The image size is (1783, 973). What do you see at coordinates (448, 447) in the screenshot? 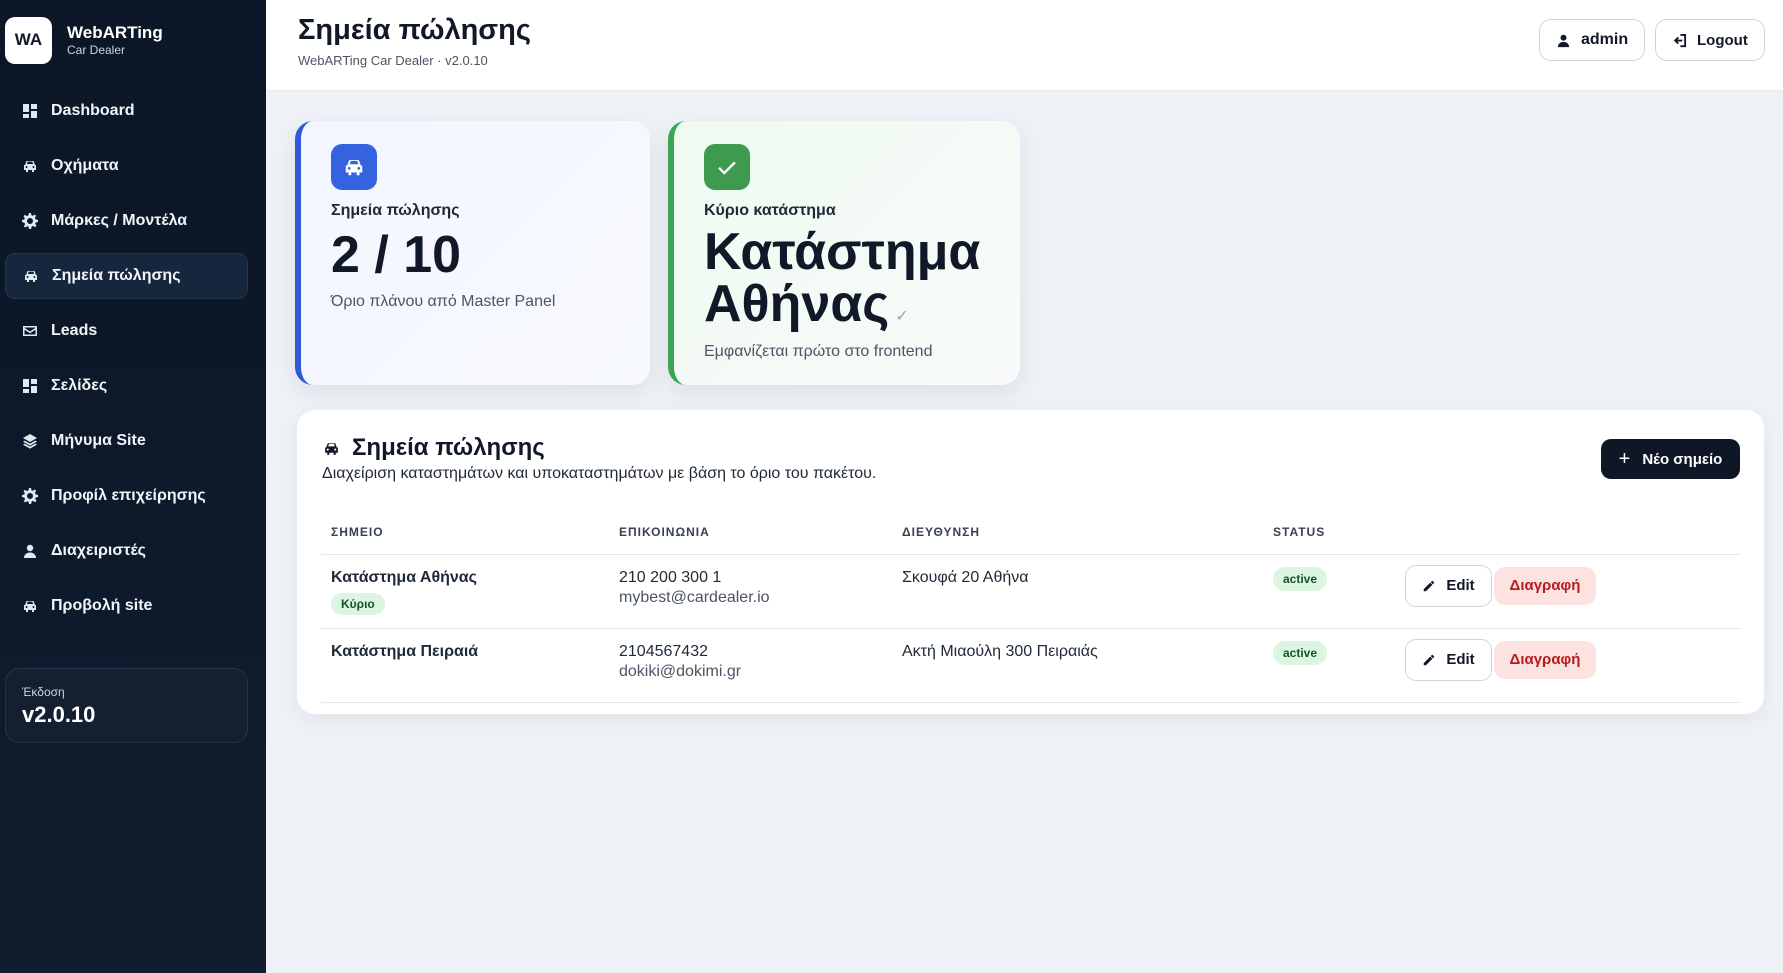
I see `panel-title-text: Σημεία πώλησης` at bounding box center [448, 447].